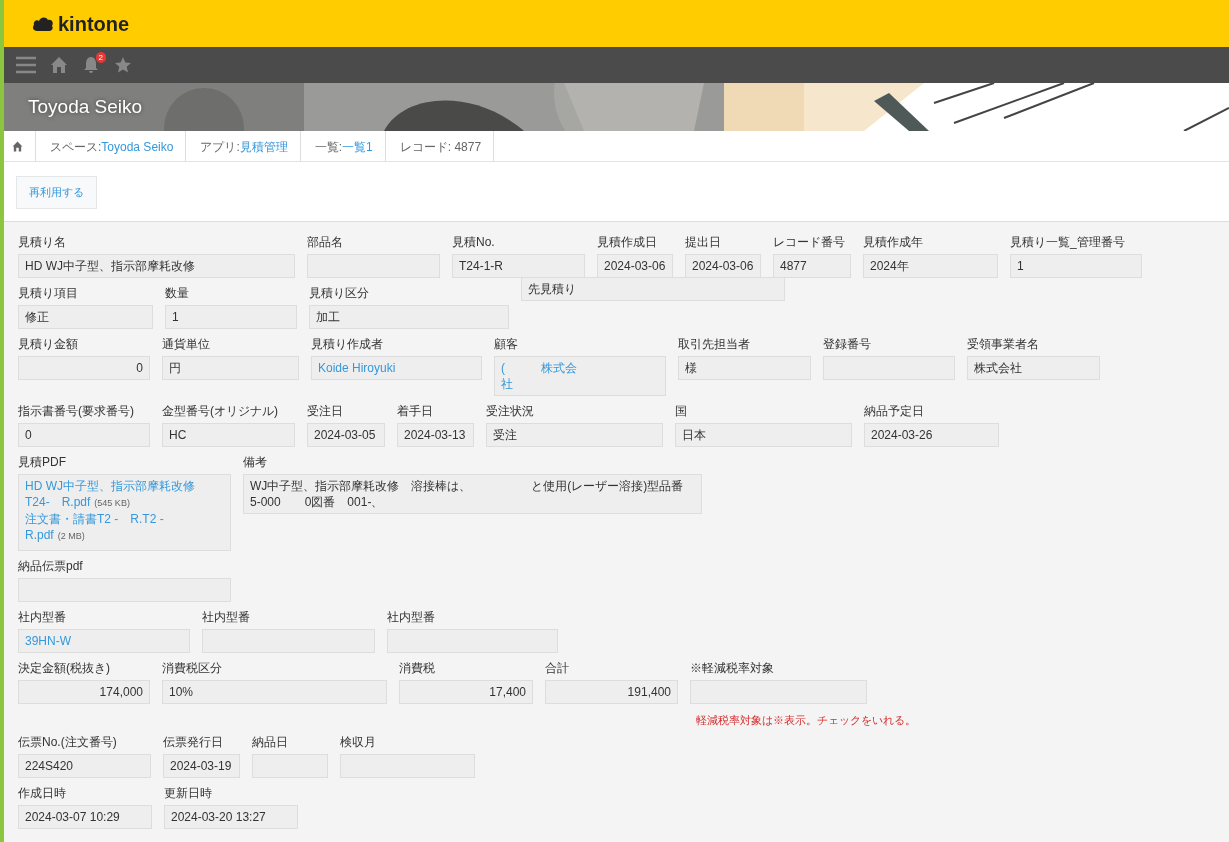 This screenshot has width=1229, height=842. Describe the element at coordinates (847, 344) in the screenshot. I see `field-label: 登録番号` at that location.